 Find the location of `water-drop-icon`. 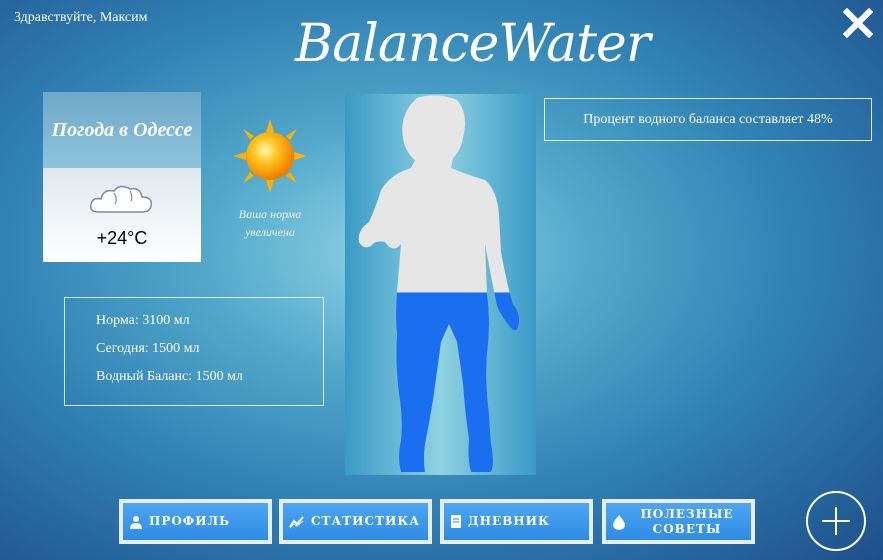

water-drop-icon is located at coordinates (619, 522).